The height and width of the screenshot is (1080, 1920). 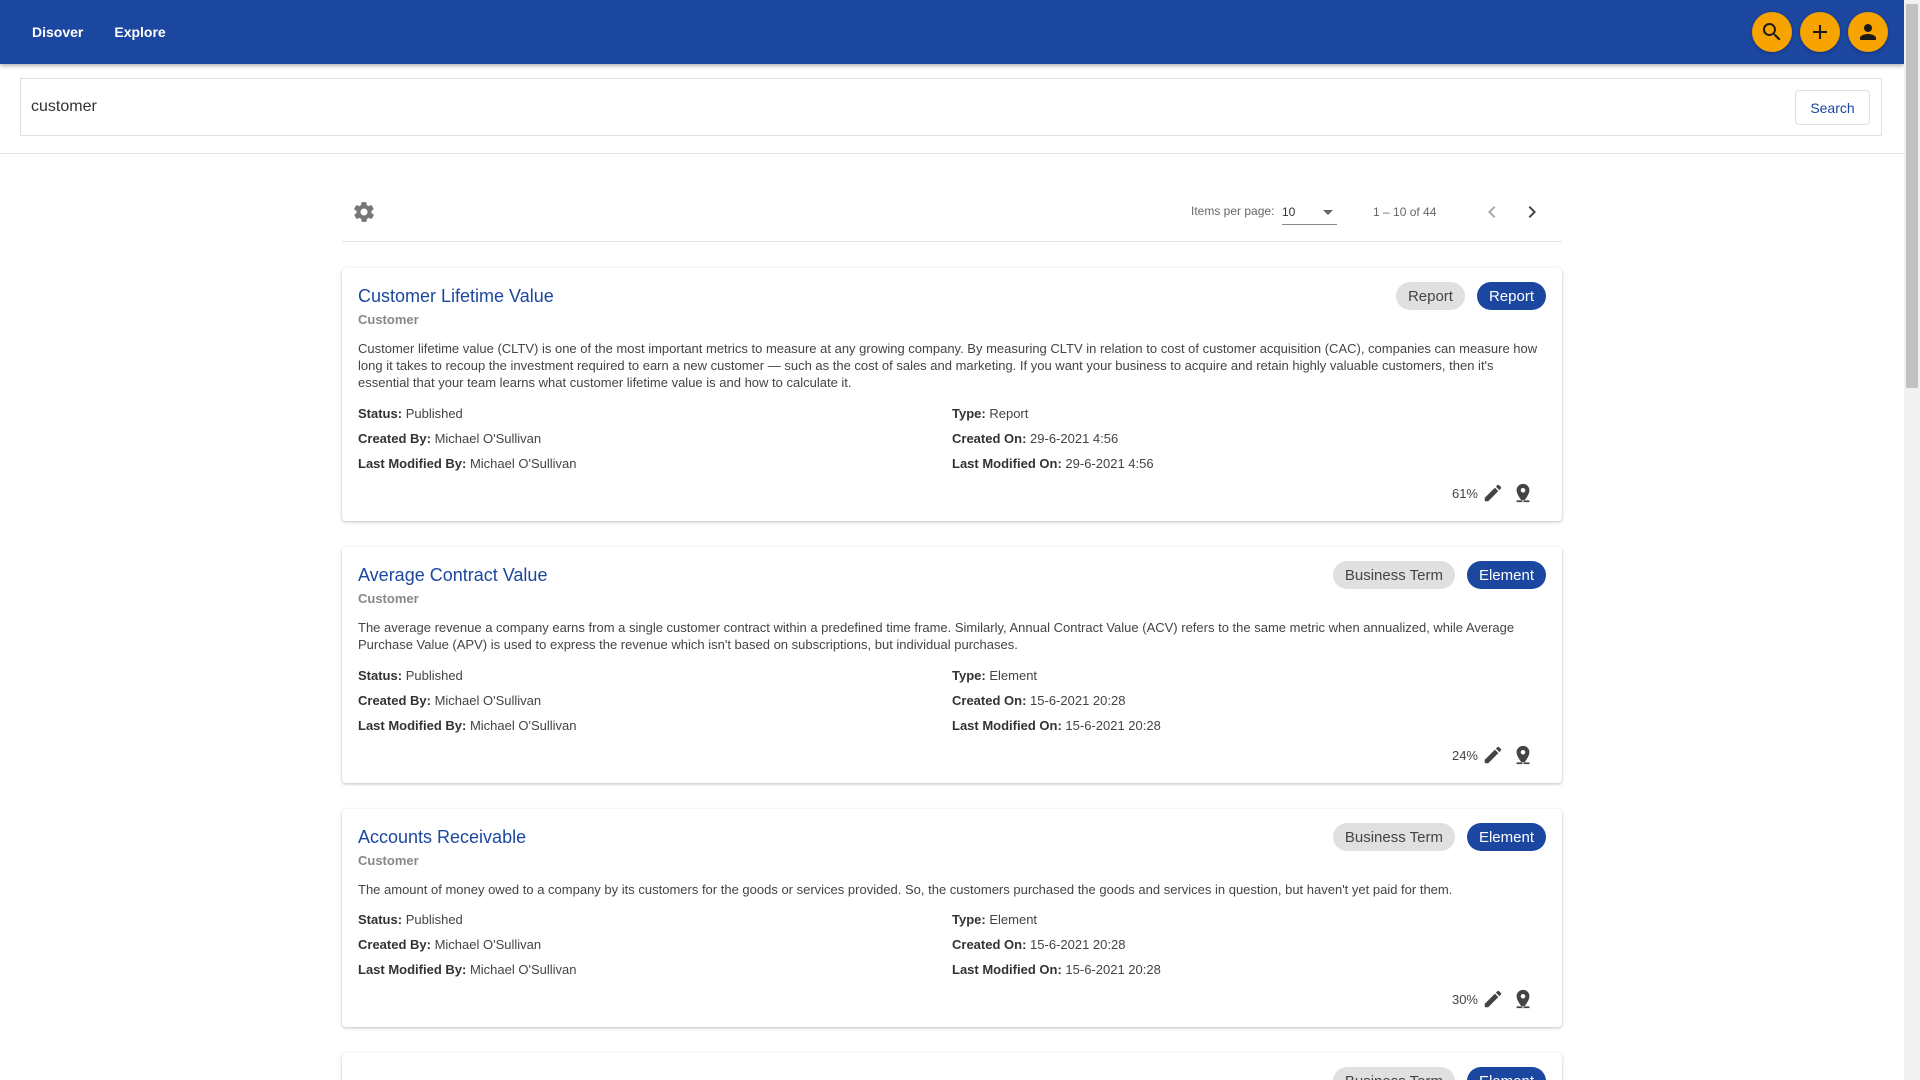 I want to click on search-area: Search, so click(x=952, y=109).